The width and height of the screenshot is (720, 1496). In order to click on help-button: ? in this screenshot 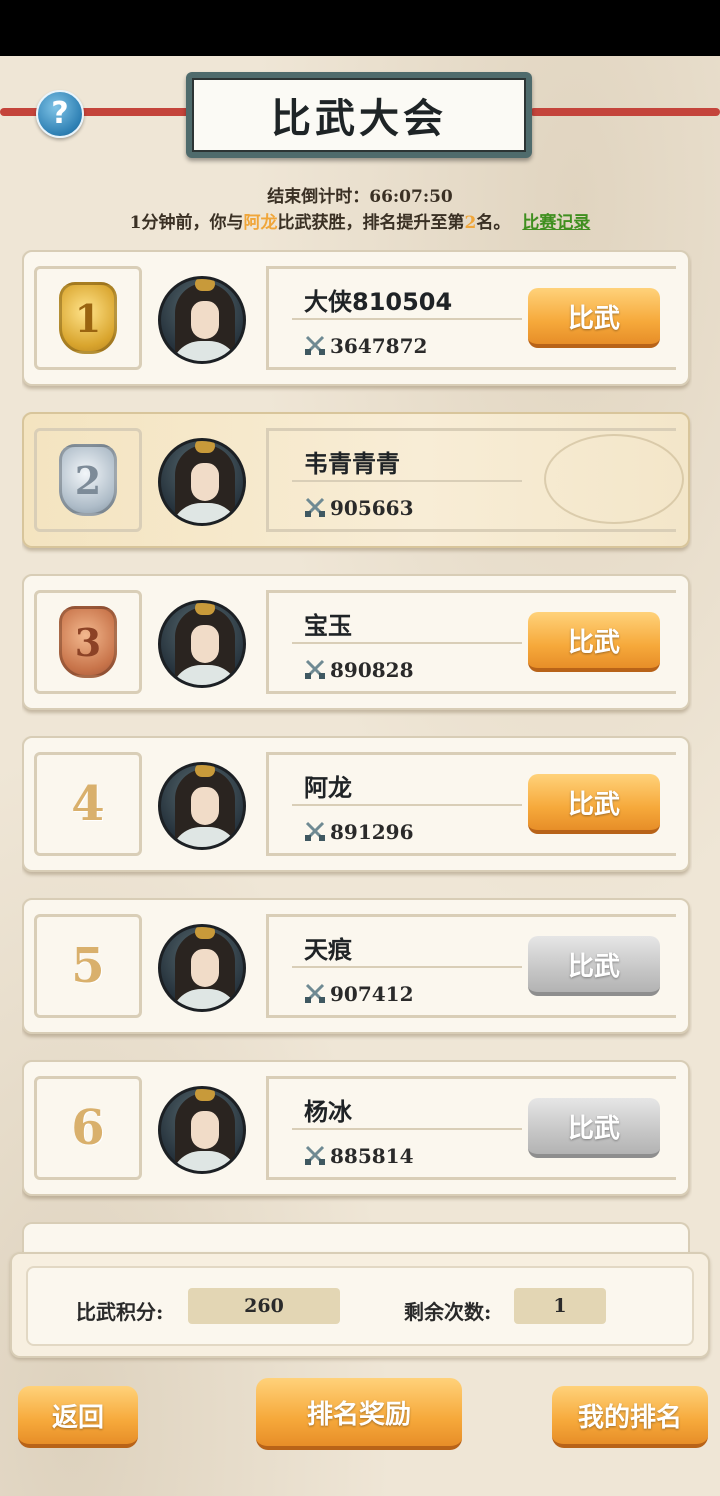, I will do `click(60, 114)`.